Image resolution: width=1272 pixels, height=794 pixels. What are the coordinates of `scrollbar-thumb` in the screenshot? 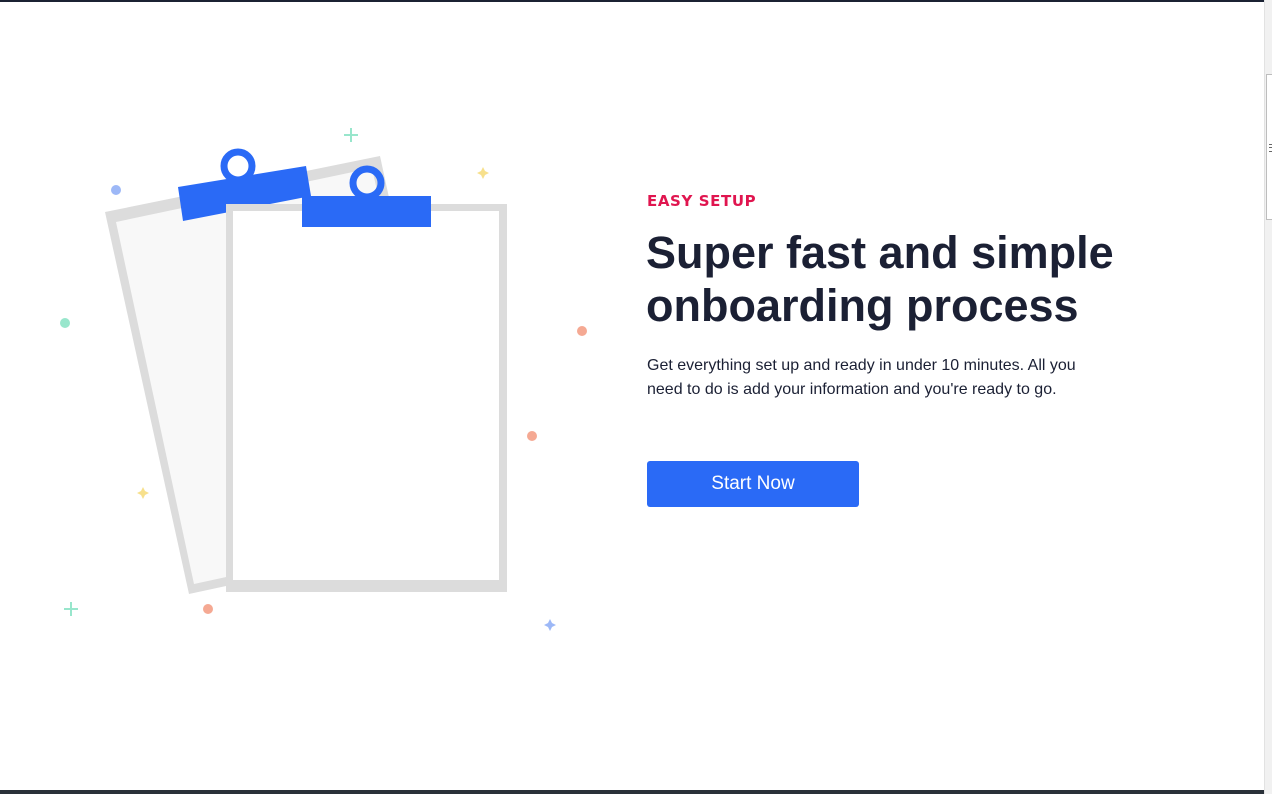 It's located at (1269, 147).